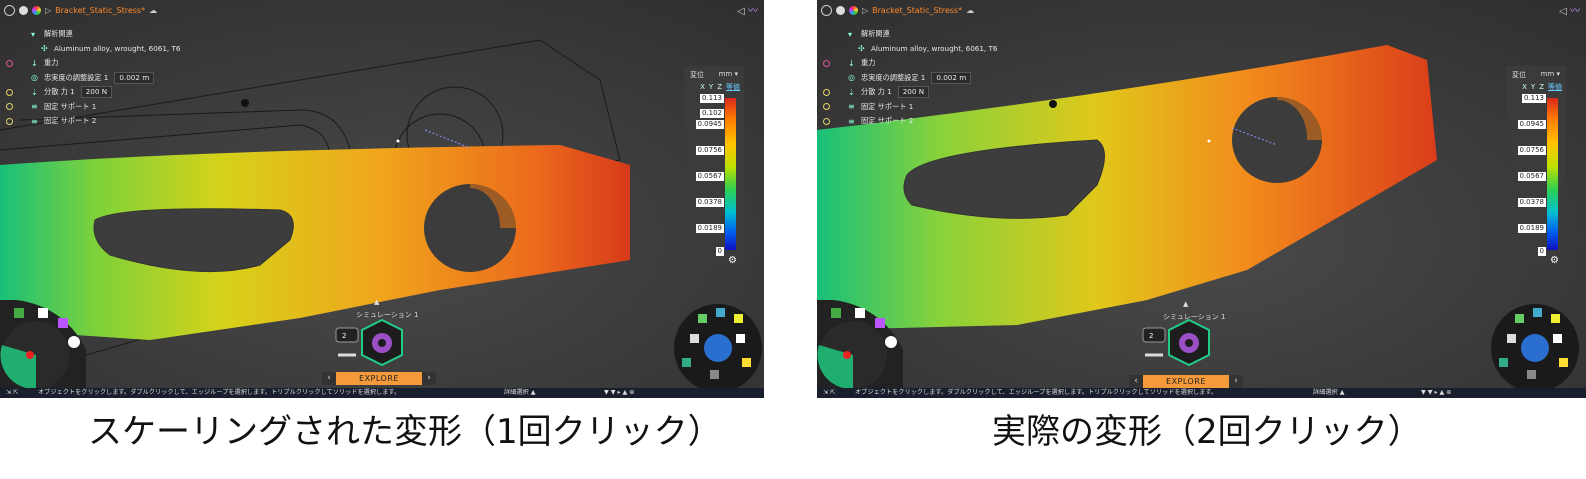 The image size is (1586, 479). Describe the element at coordinates (709, 124) in the screenshot. I see `legend-tick: 0.0945` at that location.